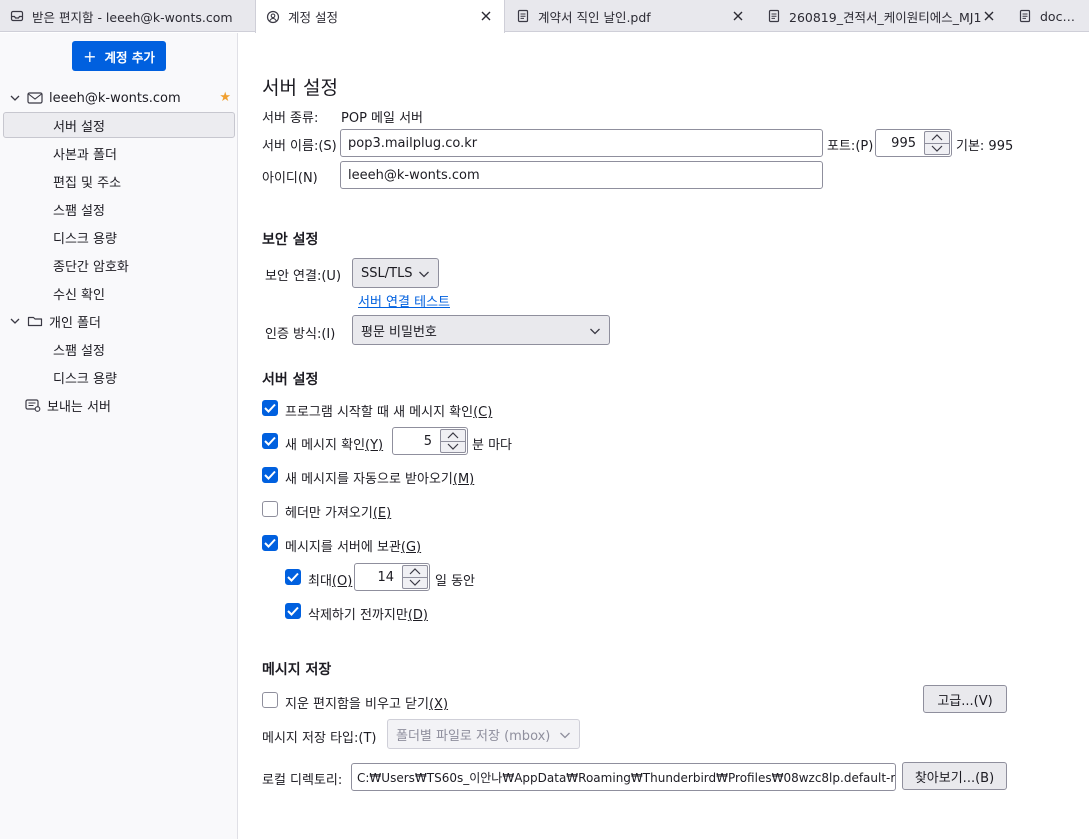 Image resolution: width=1089 pixels, height=839 pixels. I want to click on store-type-accesskey: (T), so click(367, 738).